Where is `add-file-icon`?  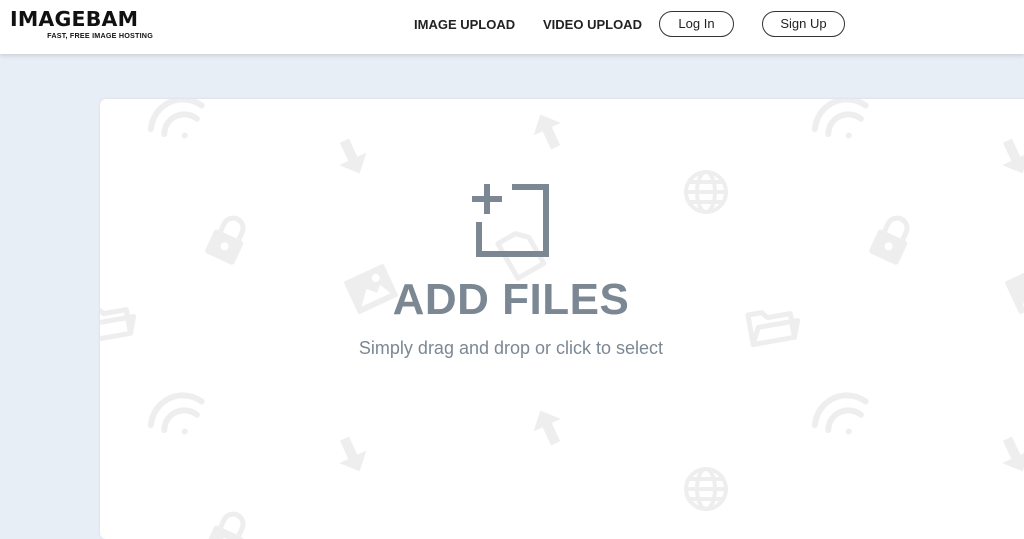 add-file-icon is located at coordinates (510, 220).